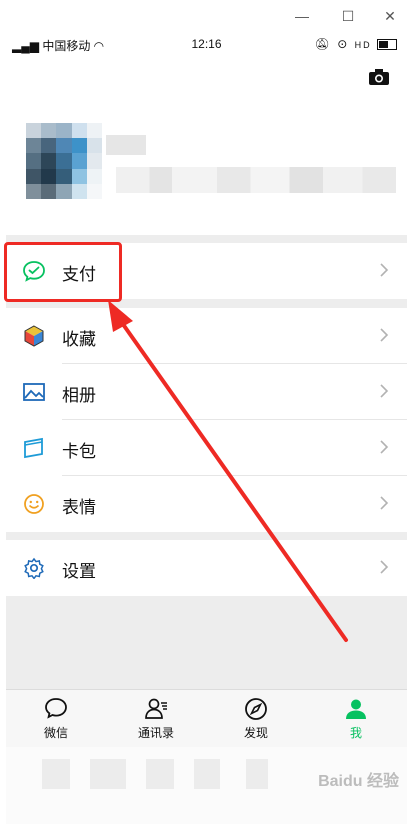 The height and width of the screenshot is (824, 413). Describe the element at coordinates (34, 392) in the screenshot. I see `album-icon` at that location.